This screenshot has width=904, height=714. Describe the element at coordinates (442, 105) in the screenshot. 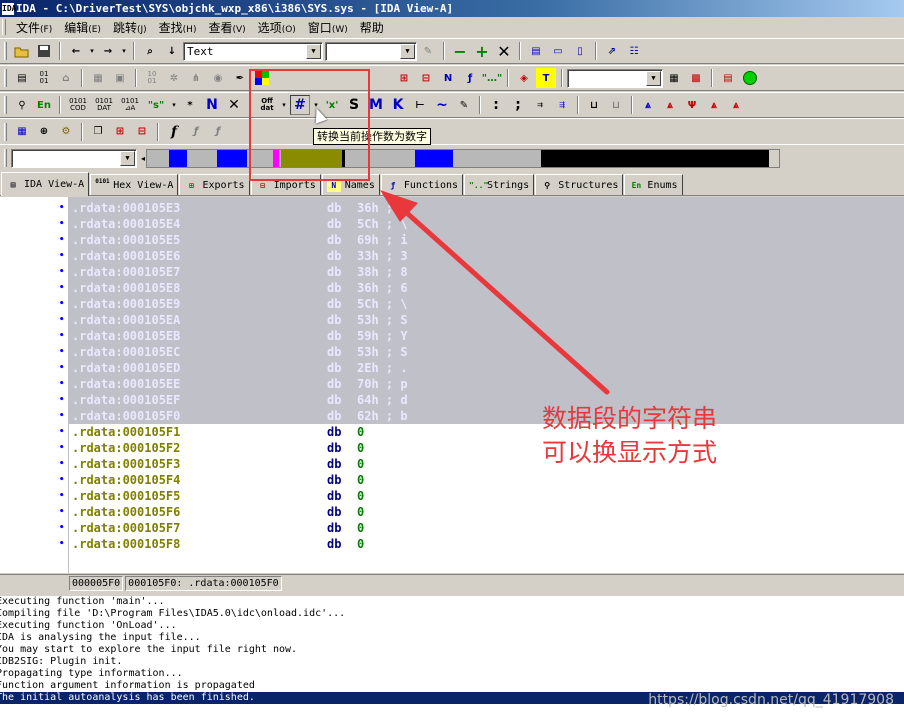

I see `bitwise-not-button: ~` at that location.